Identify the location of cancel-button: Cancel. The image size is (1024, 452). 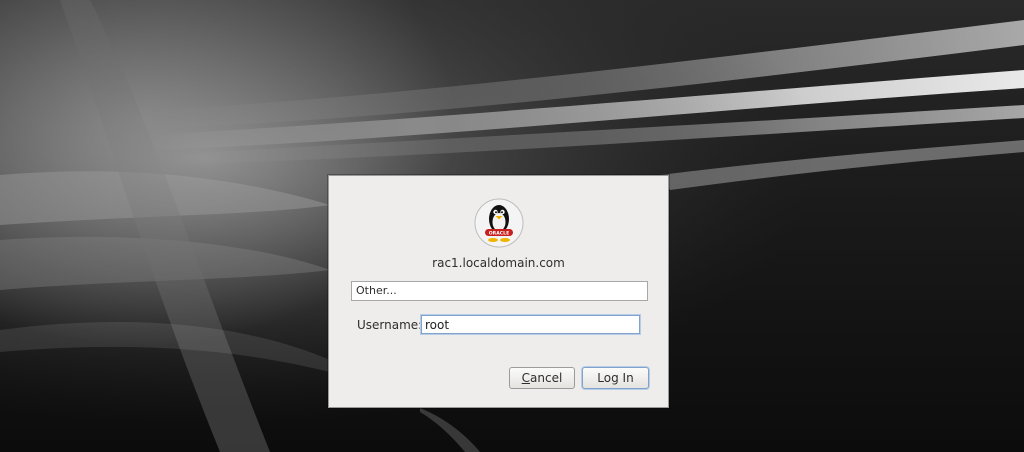
(542, 378).